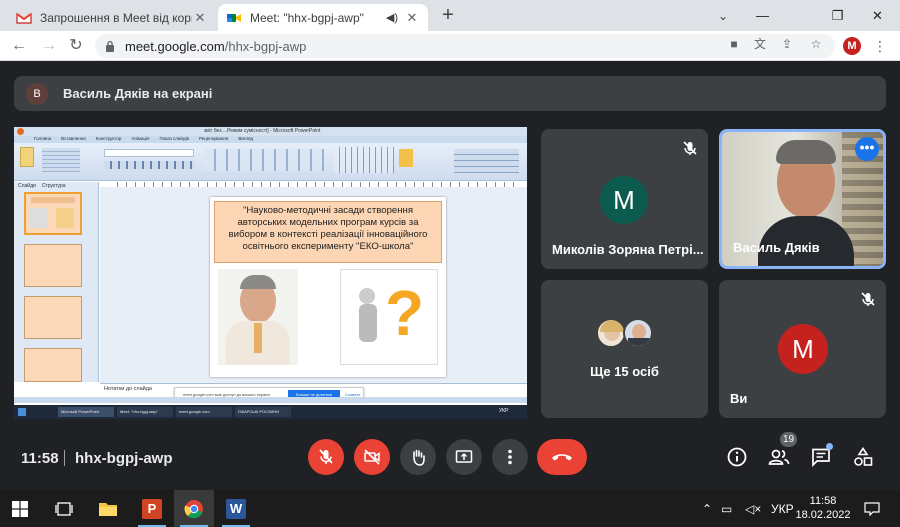 This screenshot has height=527, width=900. What do you see at coordinates (802, 199) in the screenshot?
I see `participant-tile-active-speaker: ••• Василь Дяків` at bounding box center [802, 199].